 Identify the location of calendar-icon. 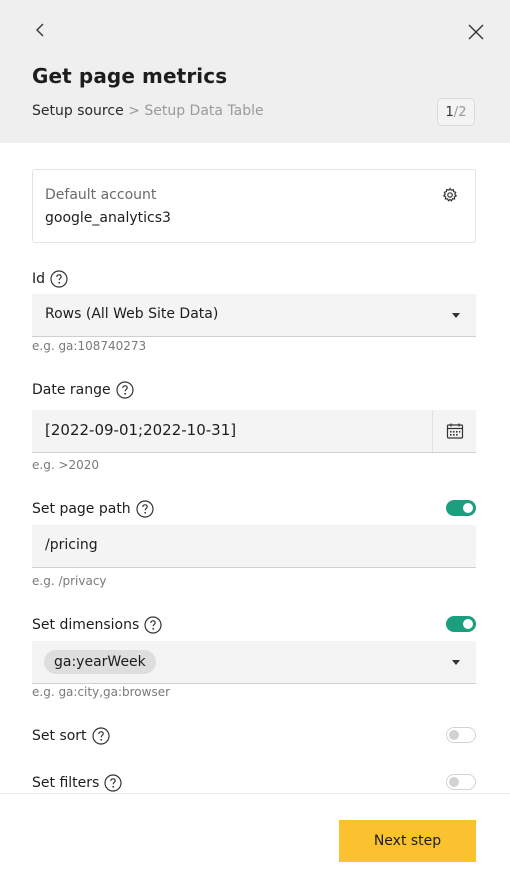
(454, 431).